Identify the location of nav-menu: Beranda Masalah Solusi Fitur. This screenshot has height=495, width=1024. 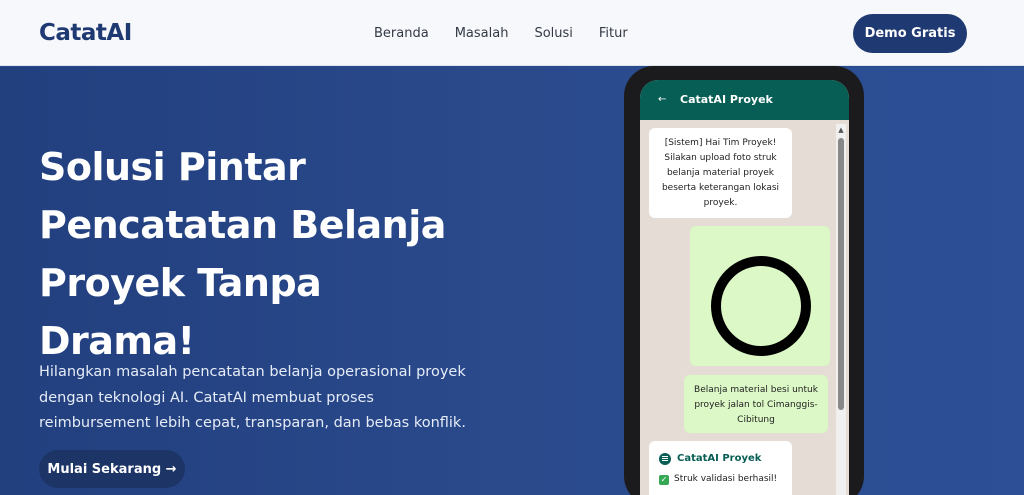
(514, 33).